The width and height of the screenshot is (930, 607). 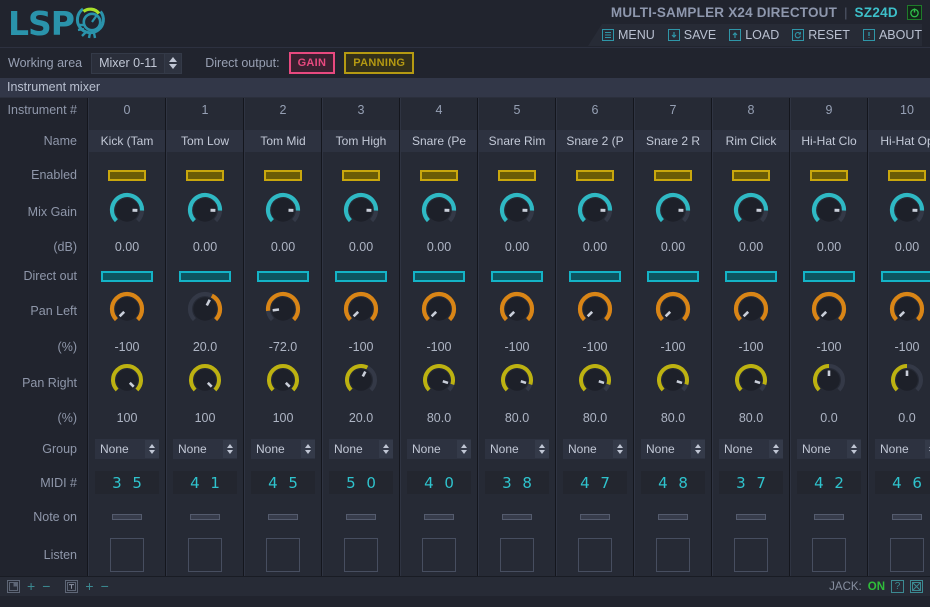 I want to click on midi-number-field: 5 0, so click(x=361, y=483).